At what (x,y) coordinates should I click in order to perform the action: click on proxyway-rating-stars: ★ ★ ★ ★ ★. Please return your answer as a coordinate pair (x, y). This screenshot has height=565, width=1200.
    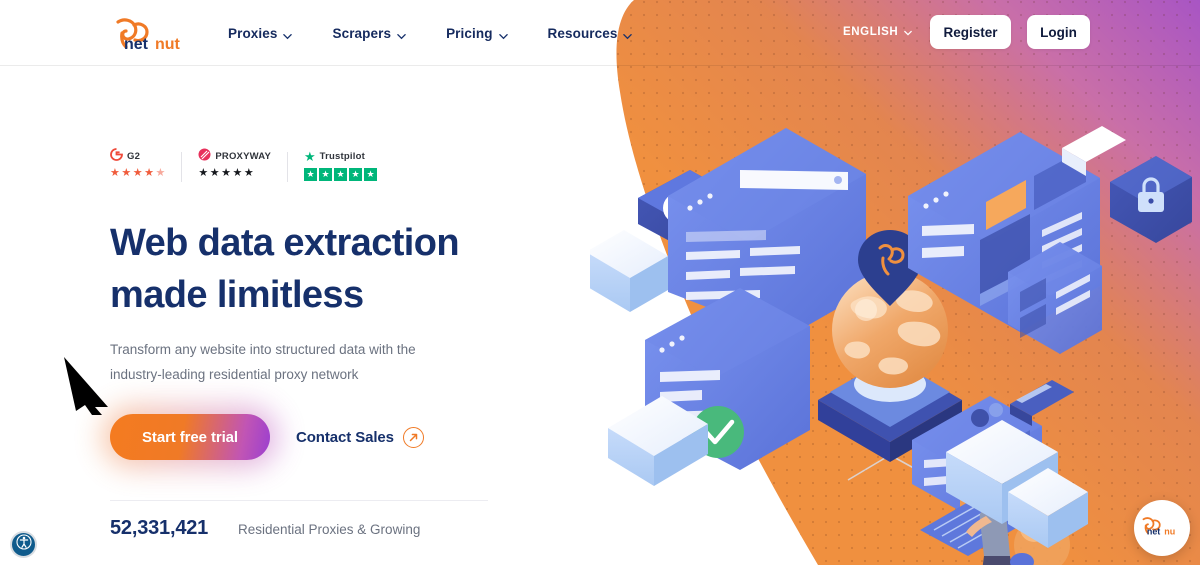
    Looking at the image, I should click on (226, 173).